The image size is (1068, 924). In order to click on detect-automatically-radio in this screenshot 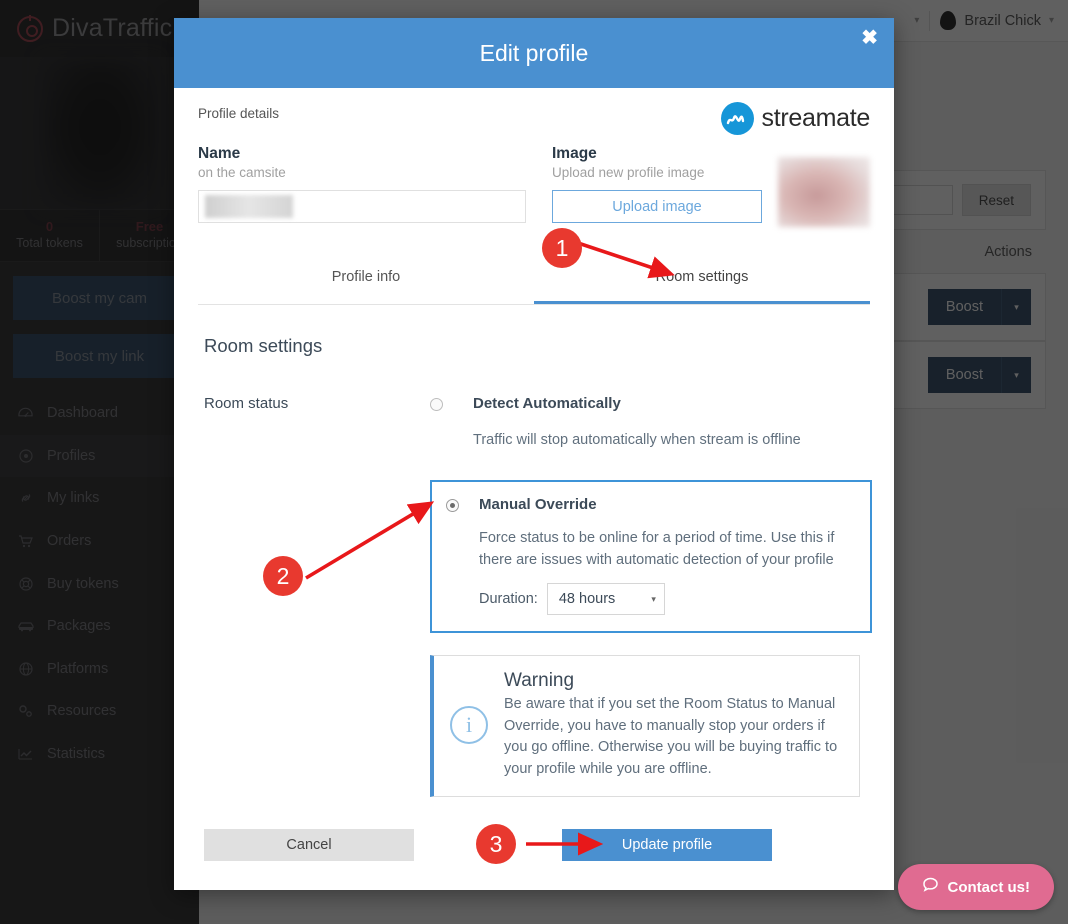, I will do `click(436, 404)`.